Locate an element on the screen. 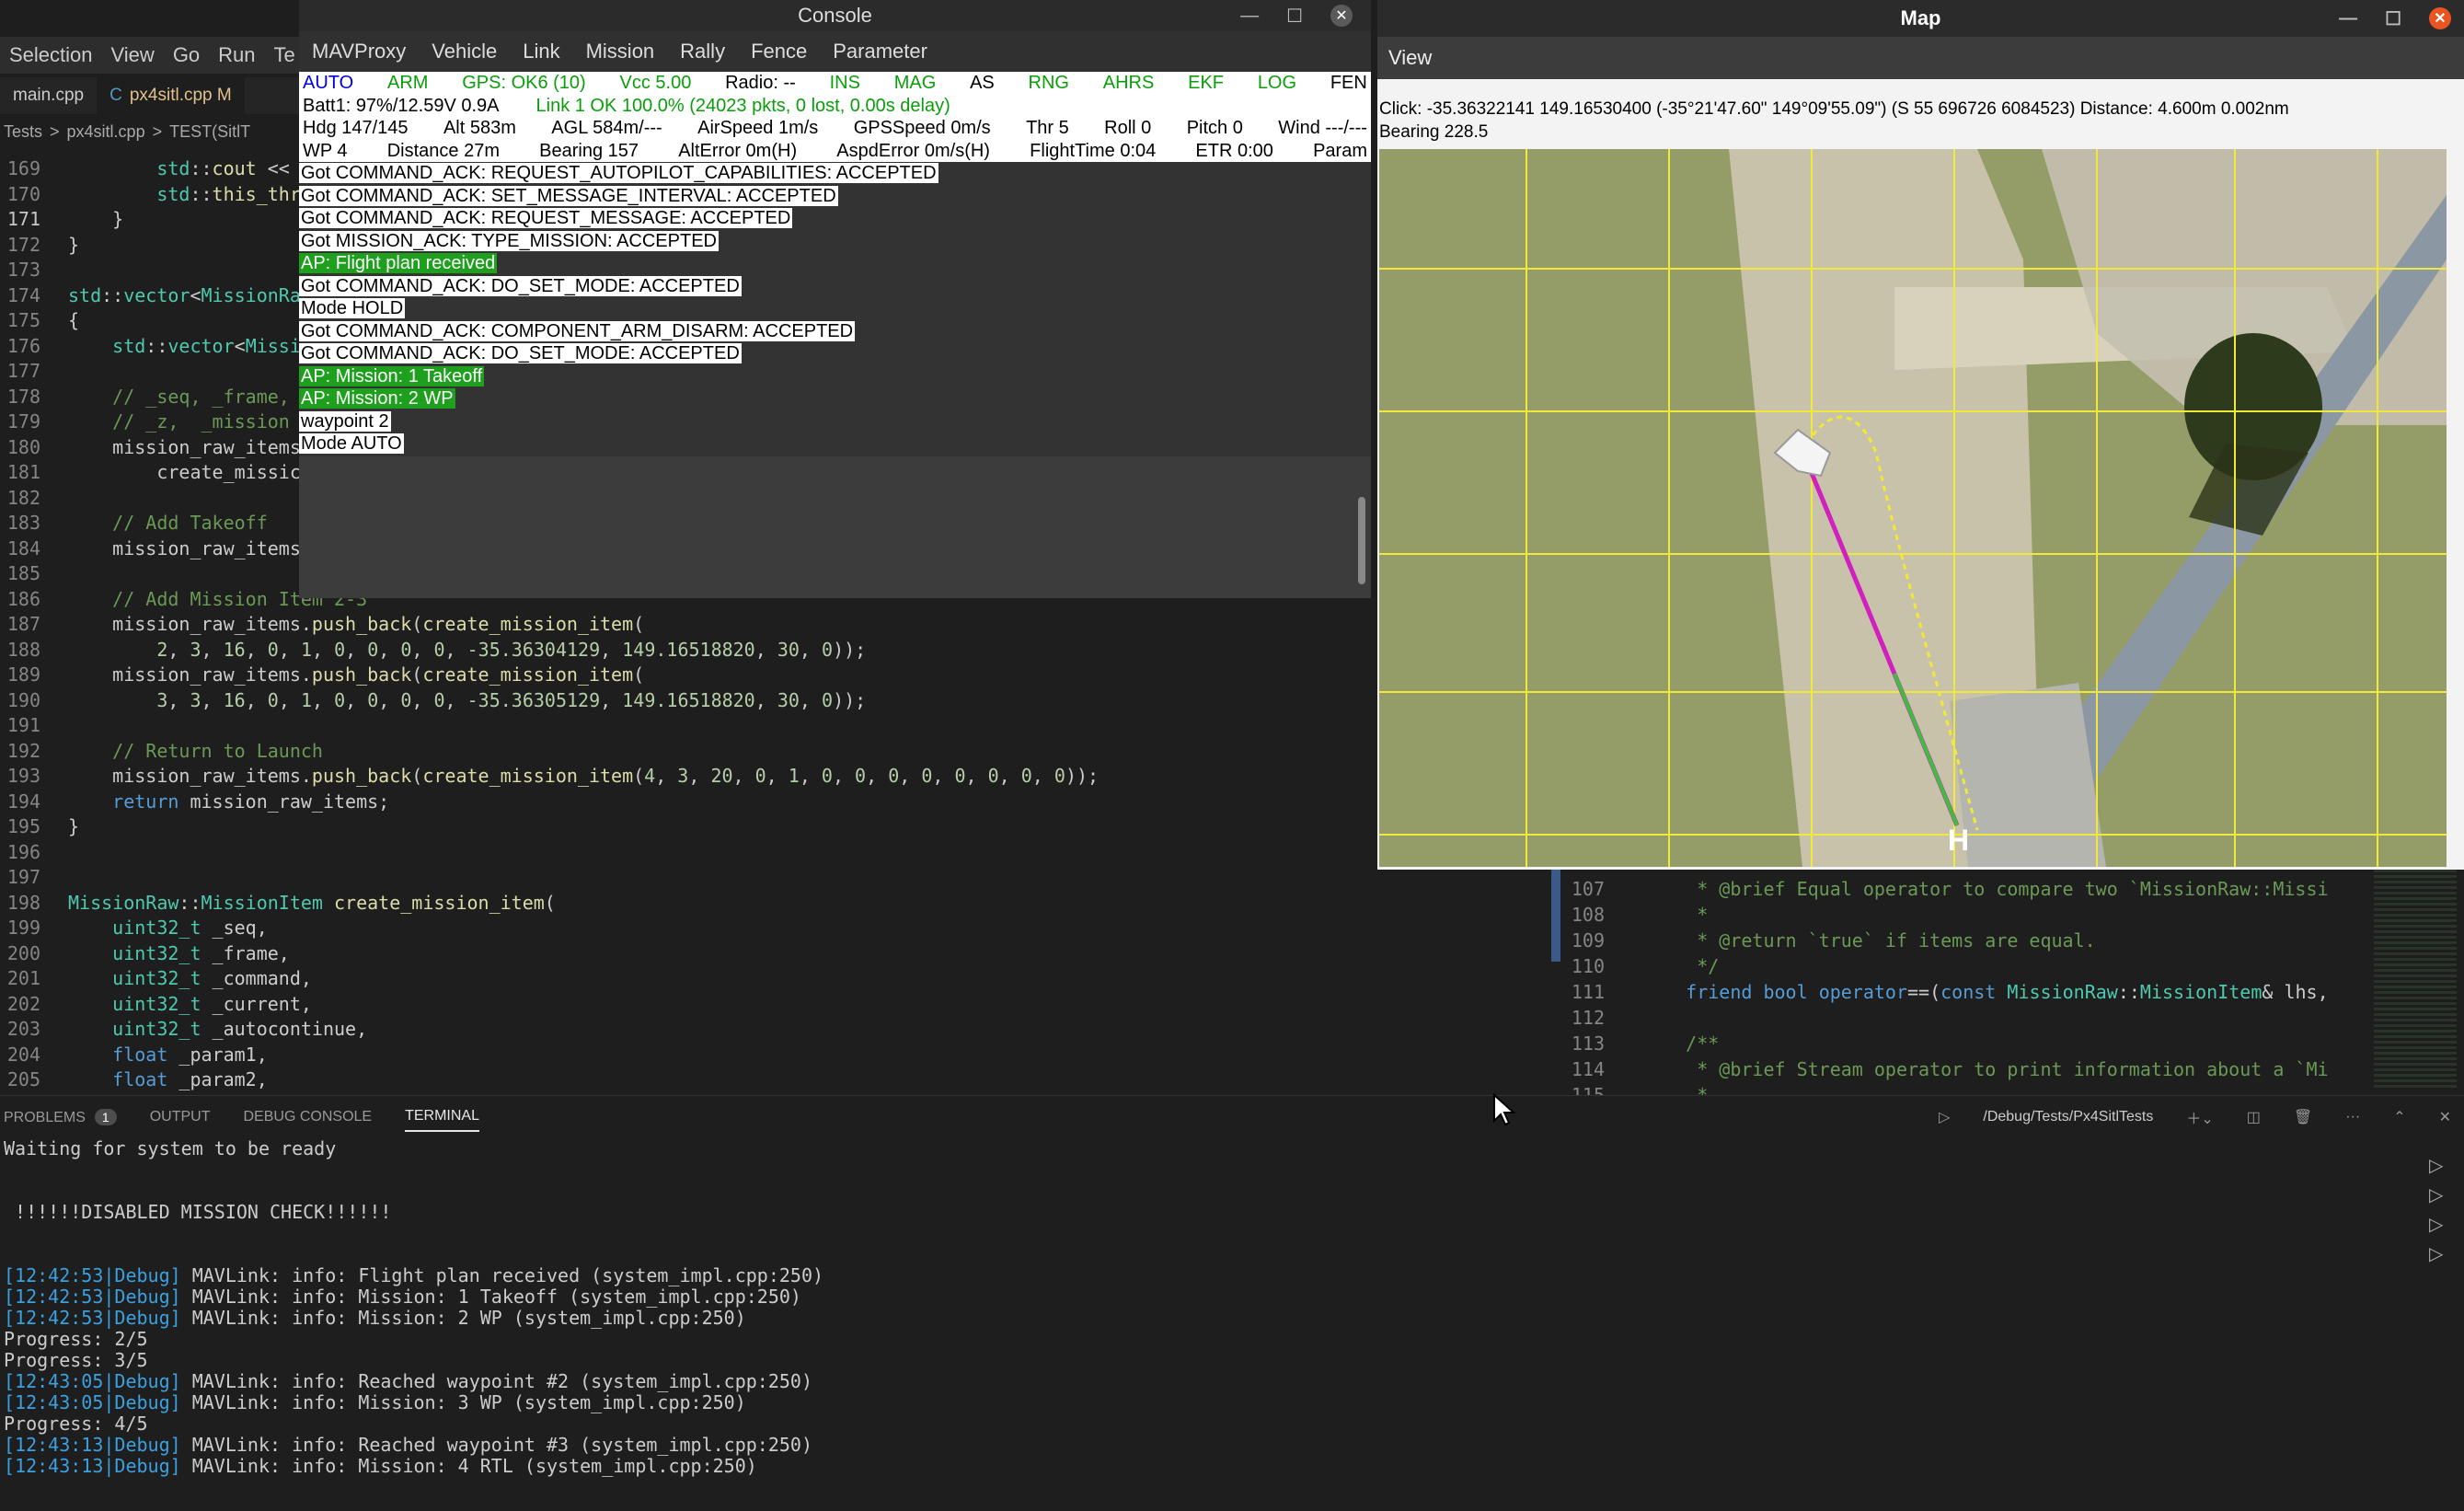 Image resolution: width=2464 pixels, height=1511 pixels. console-menu-item: Rally is located at coordinates (702, 52).